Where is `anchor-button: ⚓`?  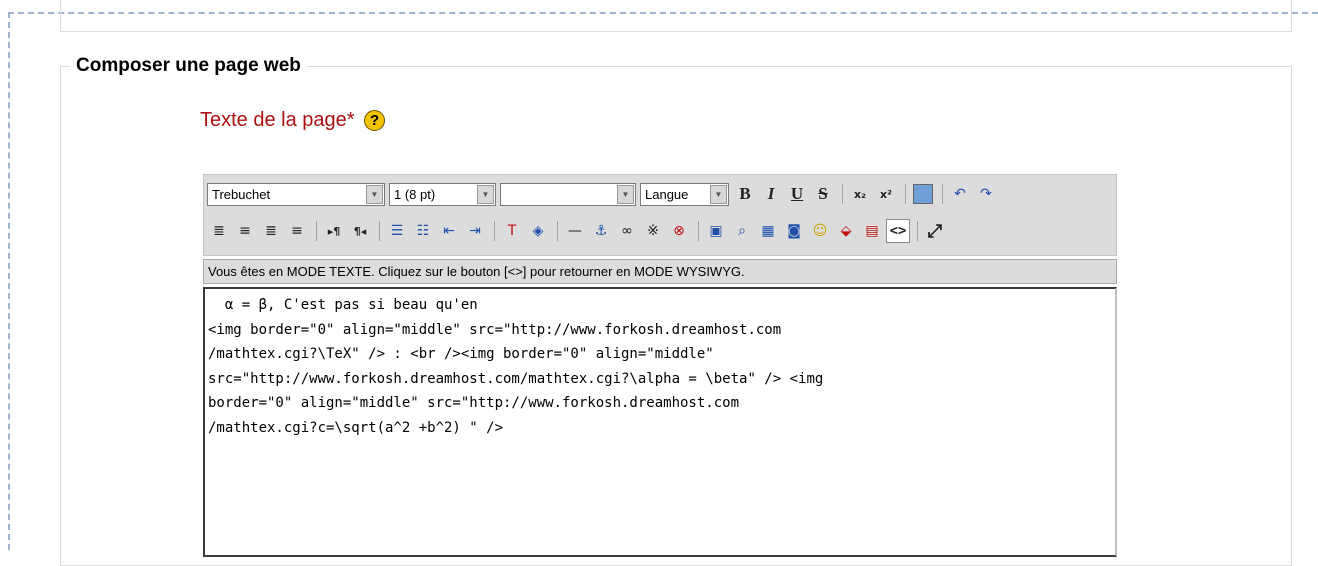 anchor-button: ⚓ is located at coordinates (601, 231).